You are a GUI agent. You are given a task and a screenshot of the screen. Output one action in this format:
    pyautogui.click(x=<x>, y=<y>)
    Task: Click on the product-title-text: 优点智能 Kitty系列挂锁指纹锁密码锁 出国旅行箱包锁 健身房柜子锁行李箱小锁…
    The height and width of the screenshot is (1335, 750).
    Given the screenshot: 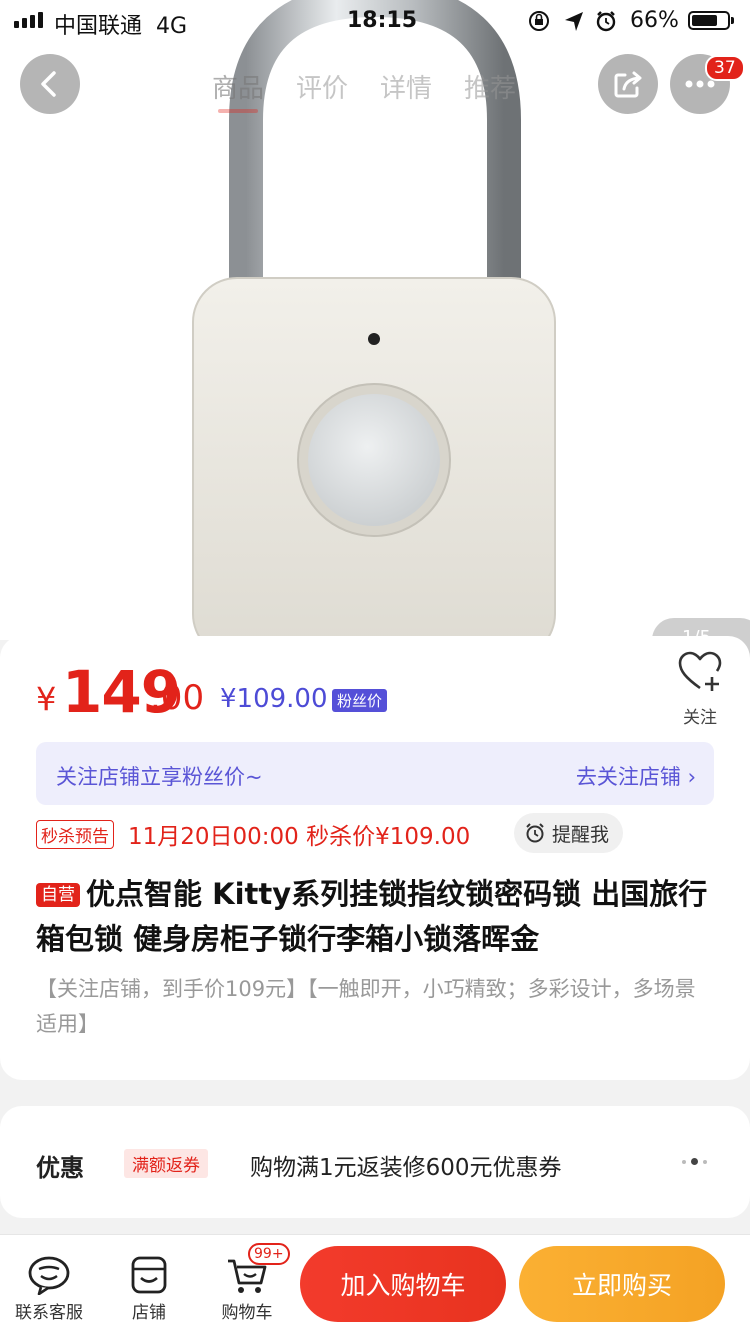 What is the action you would take?
    pyautogui.click(x=372, y=916)
    